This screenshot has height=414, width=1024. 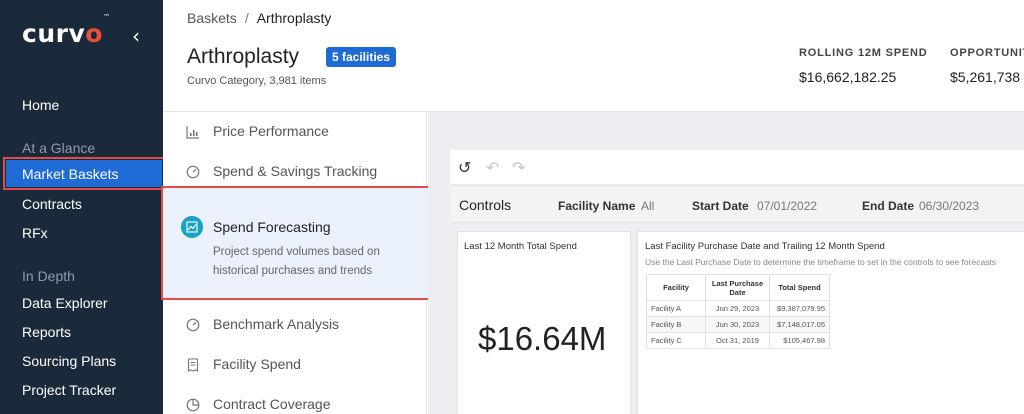 What do you see at coordinates (799, 340) in the screenshot?
I see `cell-spend: $105,467.98` at bounding box center [799, 340].